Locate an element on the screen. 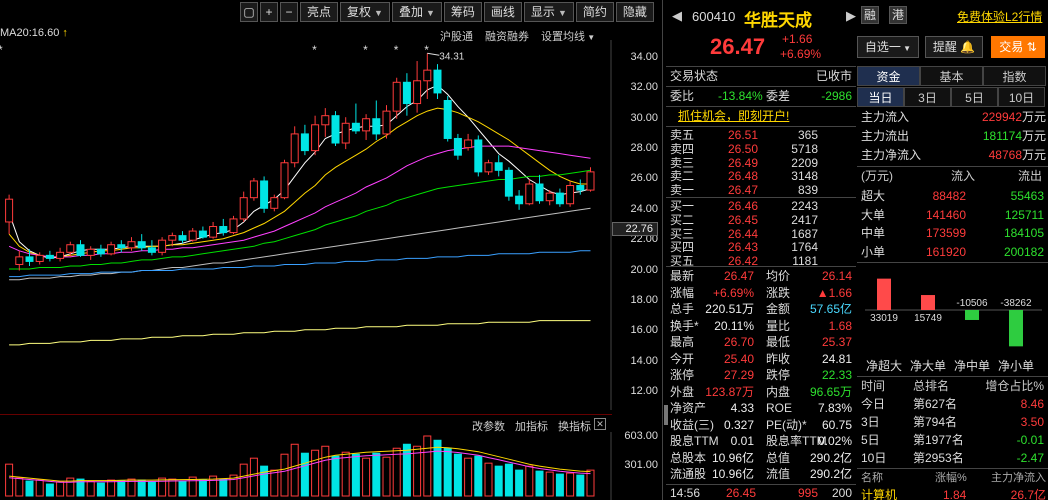 This screenshot has width=1048, height=500. tick-time: 14:56 is located at coordinates (685, 493).